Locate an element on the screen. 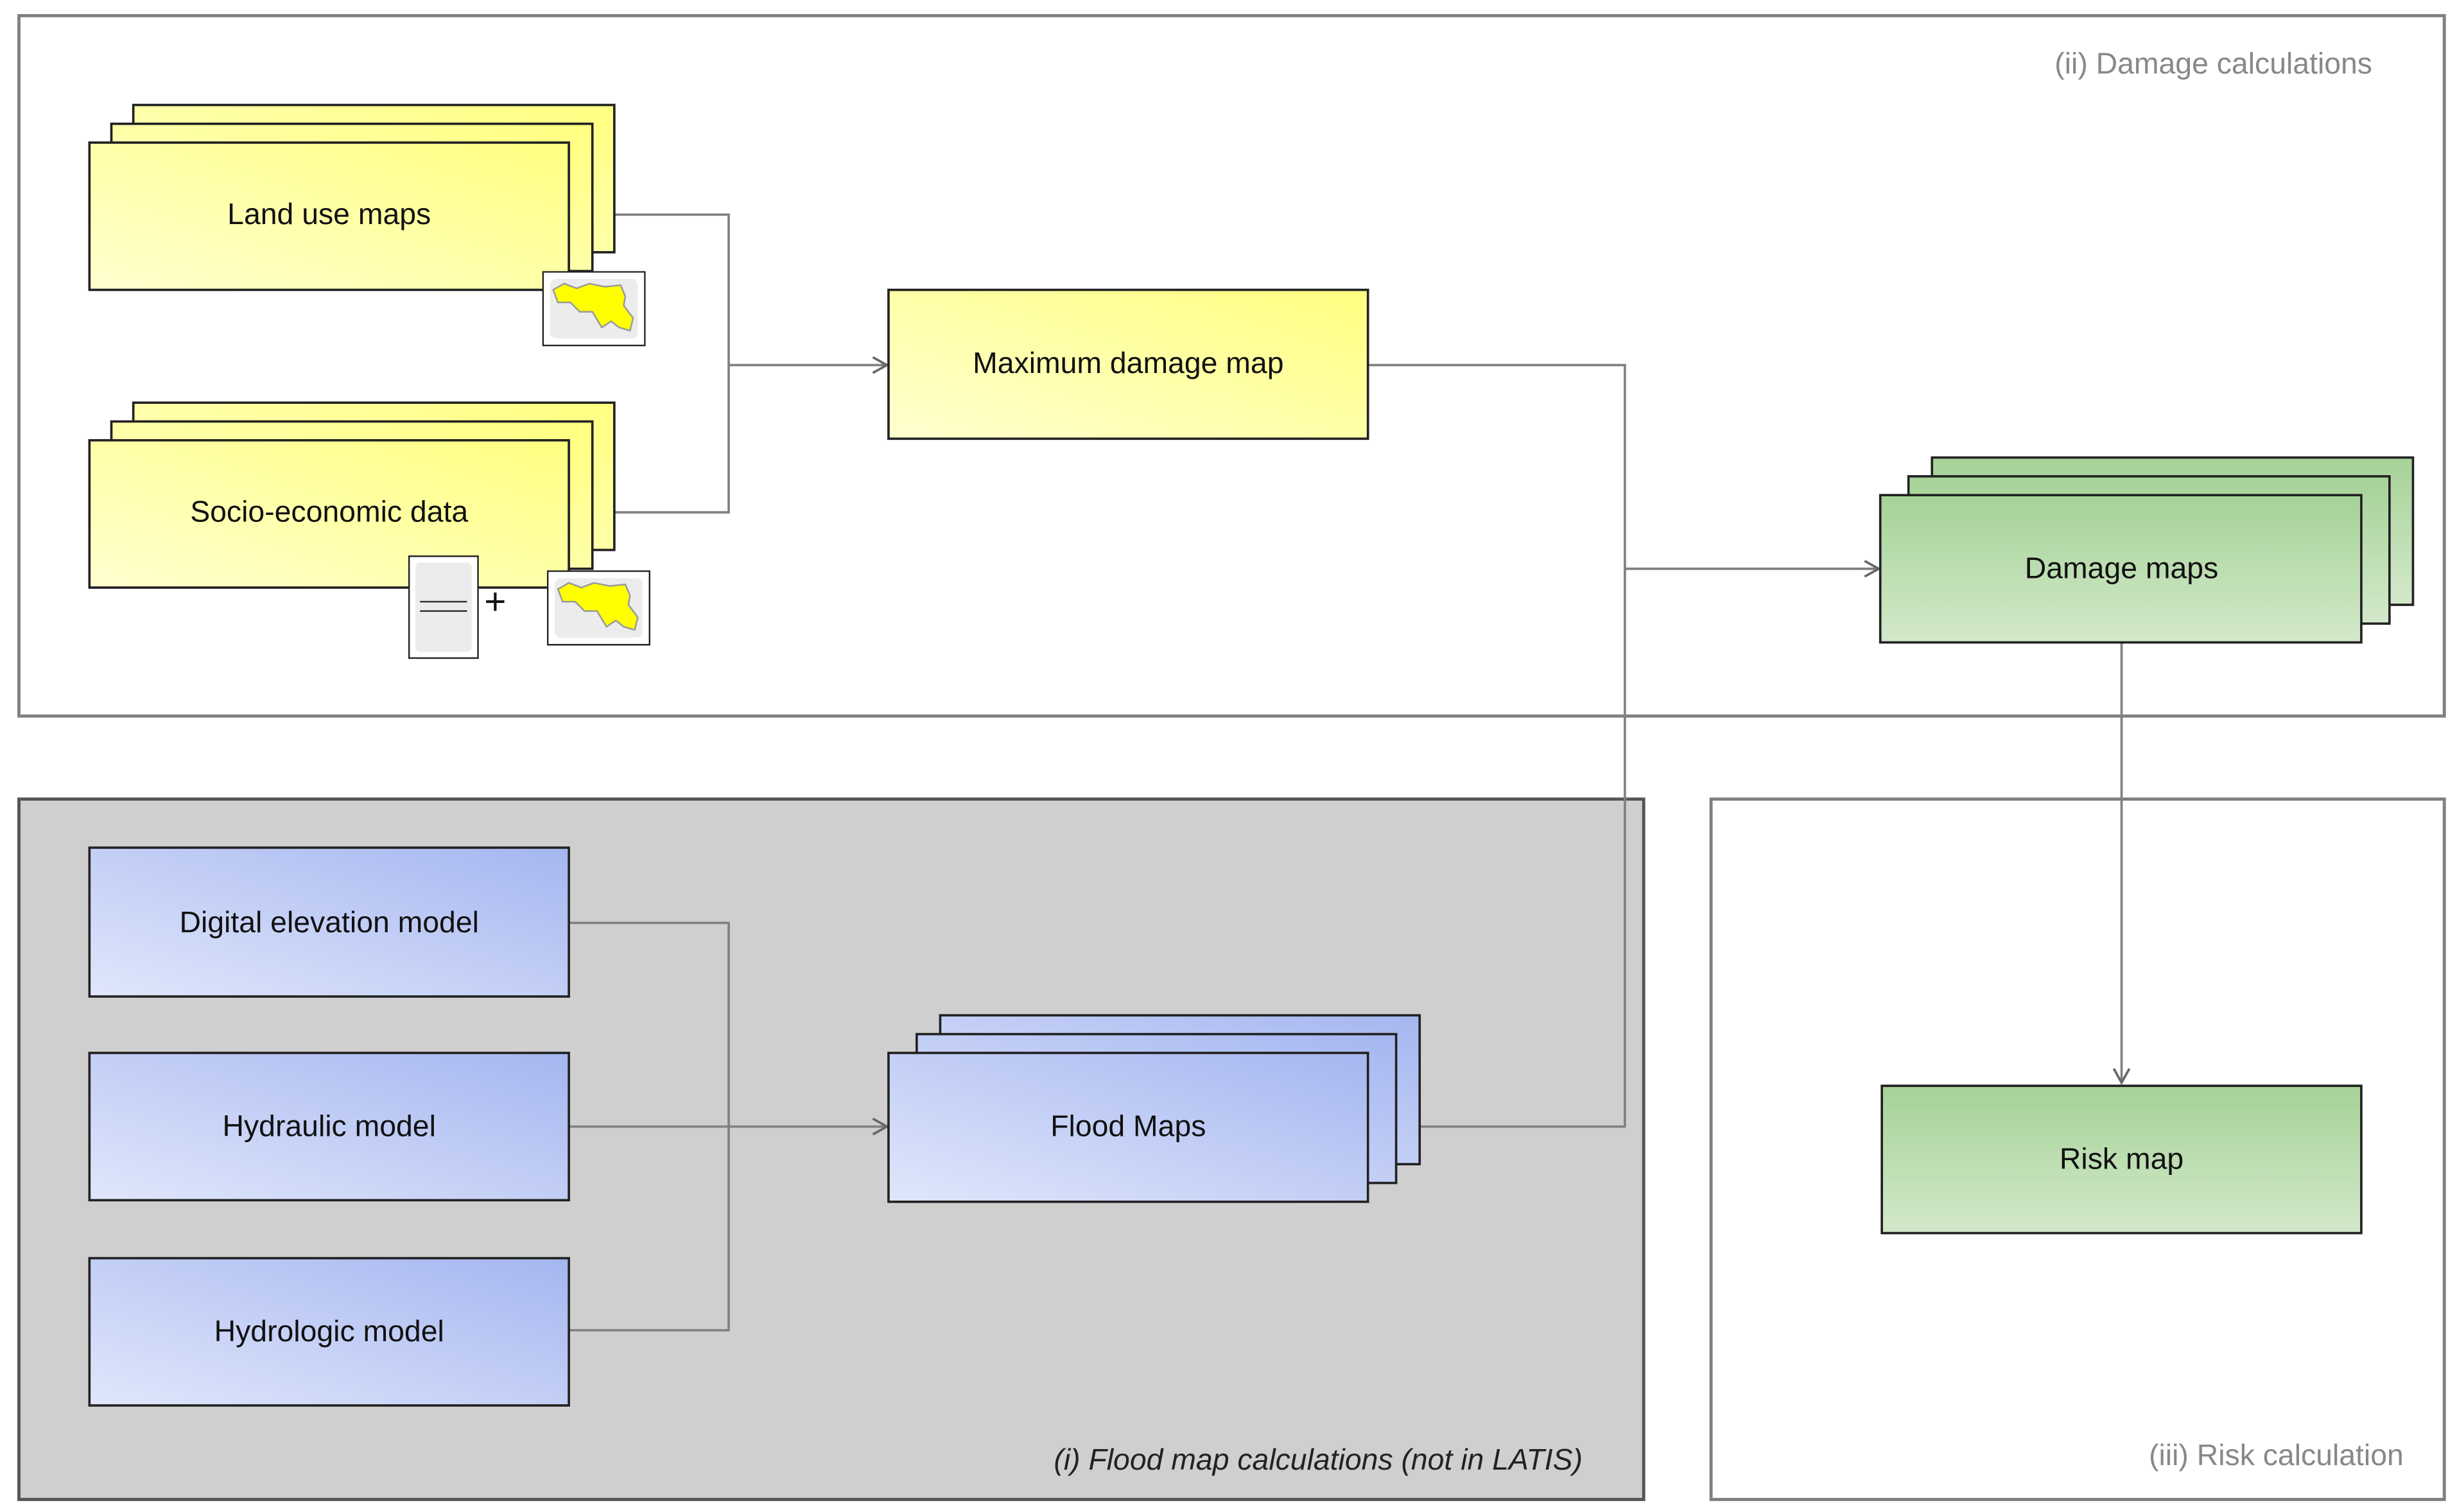  dem-label: Digital elevation model is located at coordinates (328, 922).